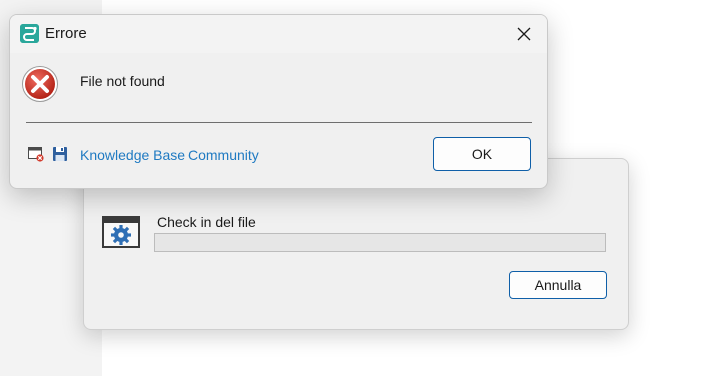  What do you see at coordinates (122, 81) in the screenshot?
I see `error-message: File not found` at bounding box center [122, 81].